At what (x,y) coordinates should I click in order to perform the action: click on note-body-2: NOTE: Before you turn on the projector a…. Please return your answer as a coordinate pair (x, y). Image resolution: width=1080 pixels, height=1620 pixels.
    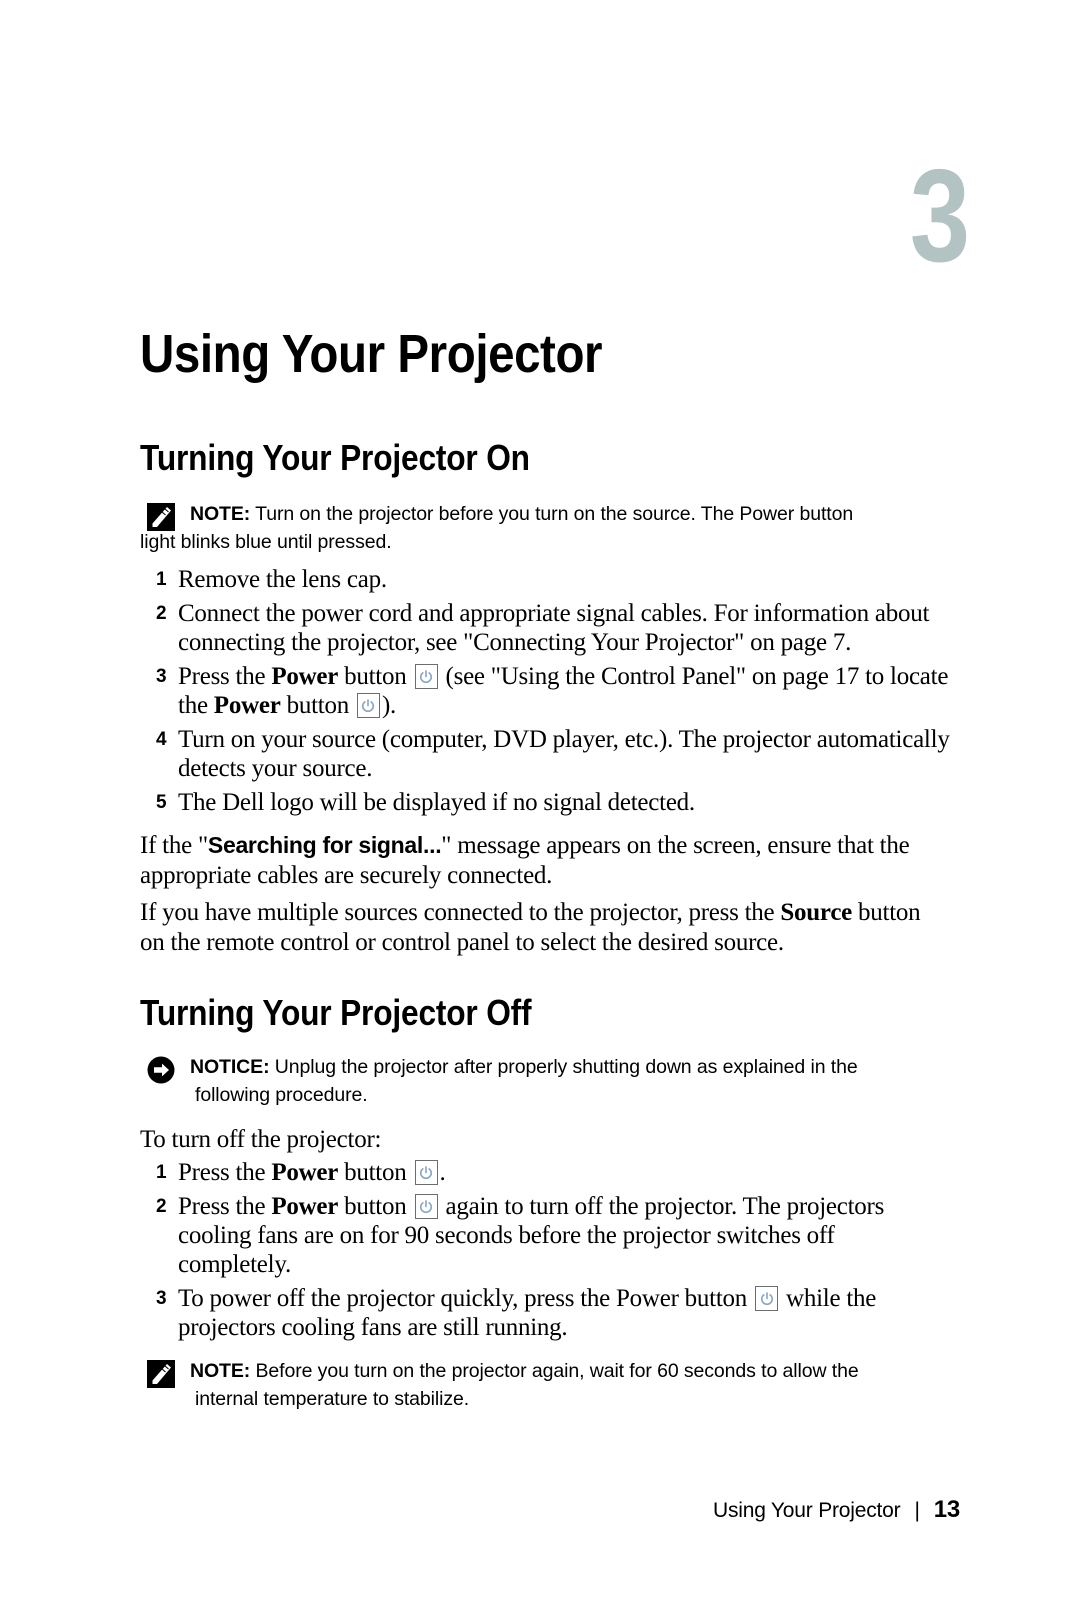
    Looking at the image, I should click on (545, 1385).